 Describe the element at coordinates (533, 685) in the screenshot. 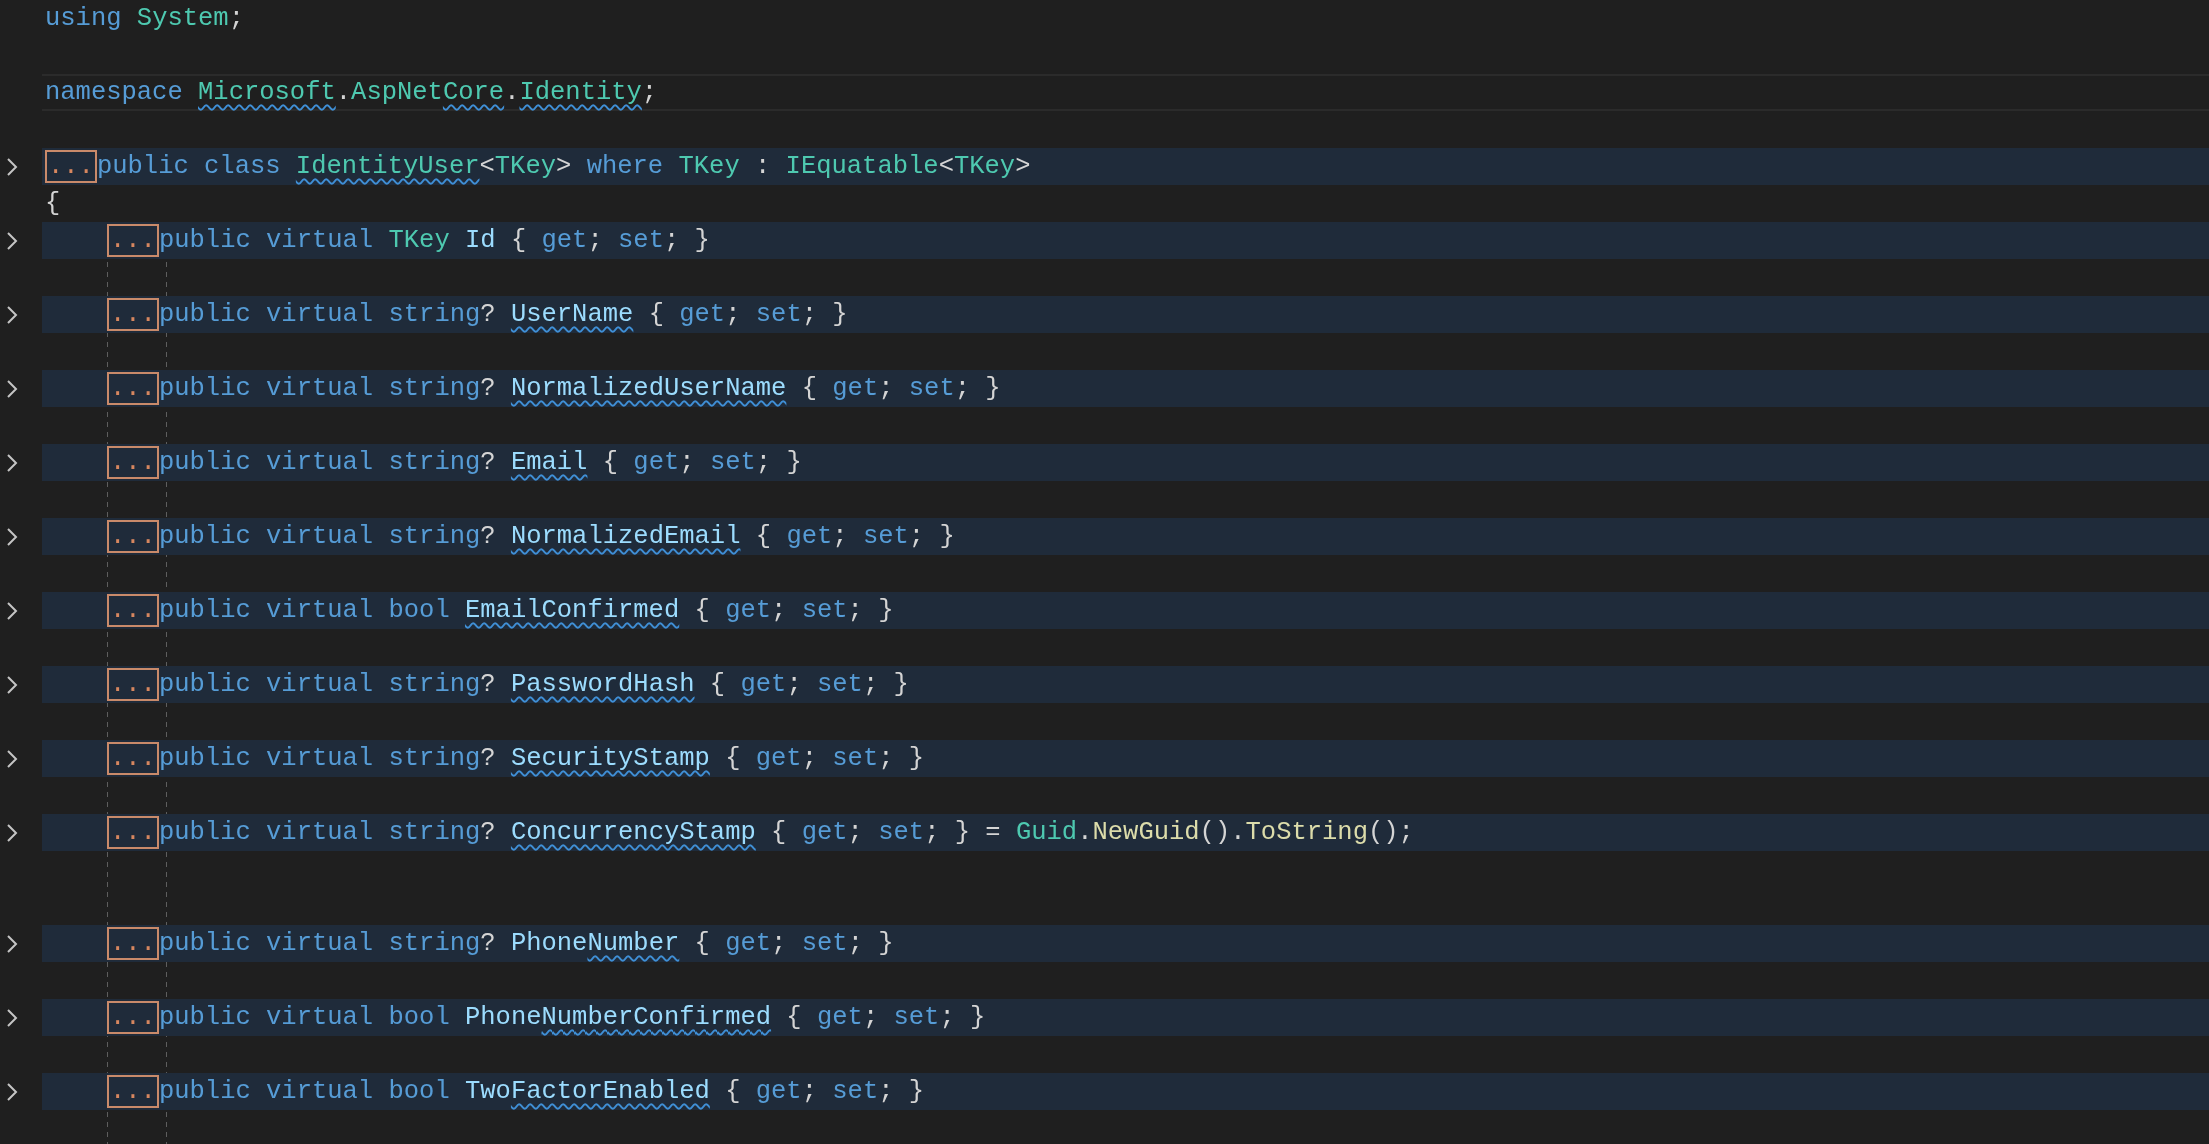

I see `code-text: public virtual string? PasswordHash { get; set; }` at that location.